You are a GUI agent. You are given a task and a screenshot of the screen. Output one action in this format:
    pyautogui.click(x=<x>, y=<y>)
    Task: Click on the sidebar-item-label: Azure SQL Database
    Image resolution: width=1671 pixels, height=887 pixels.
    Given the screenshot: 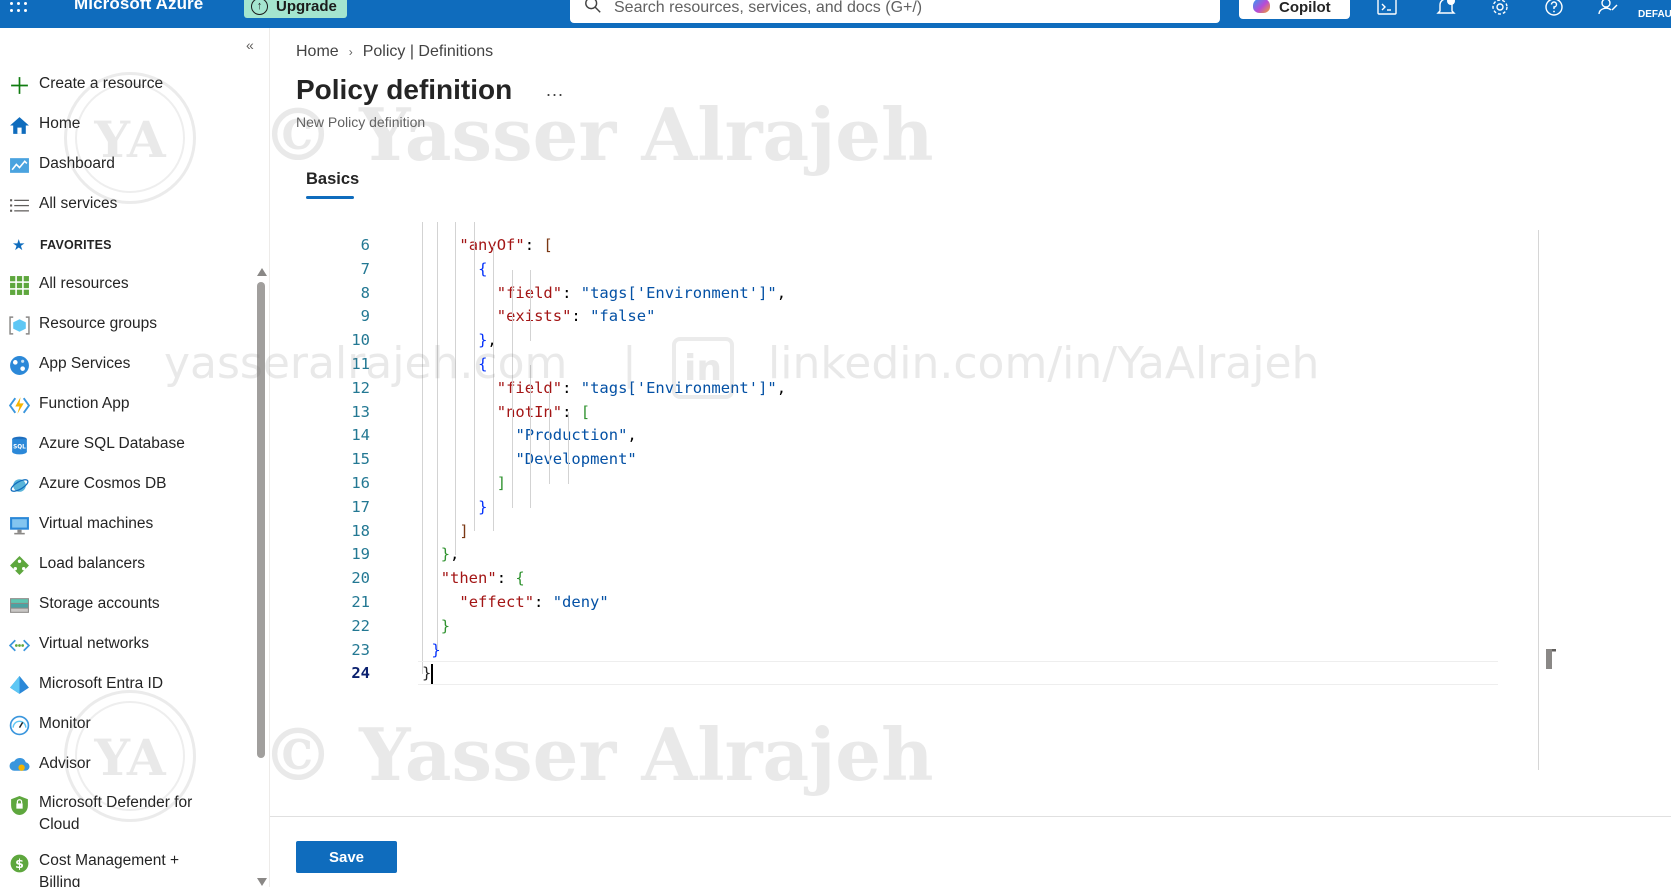 What is the action you would take?
    pyautogui.click(x=112, y=443)
    